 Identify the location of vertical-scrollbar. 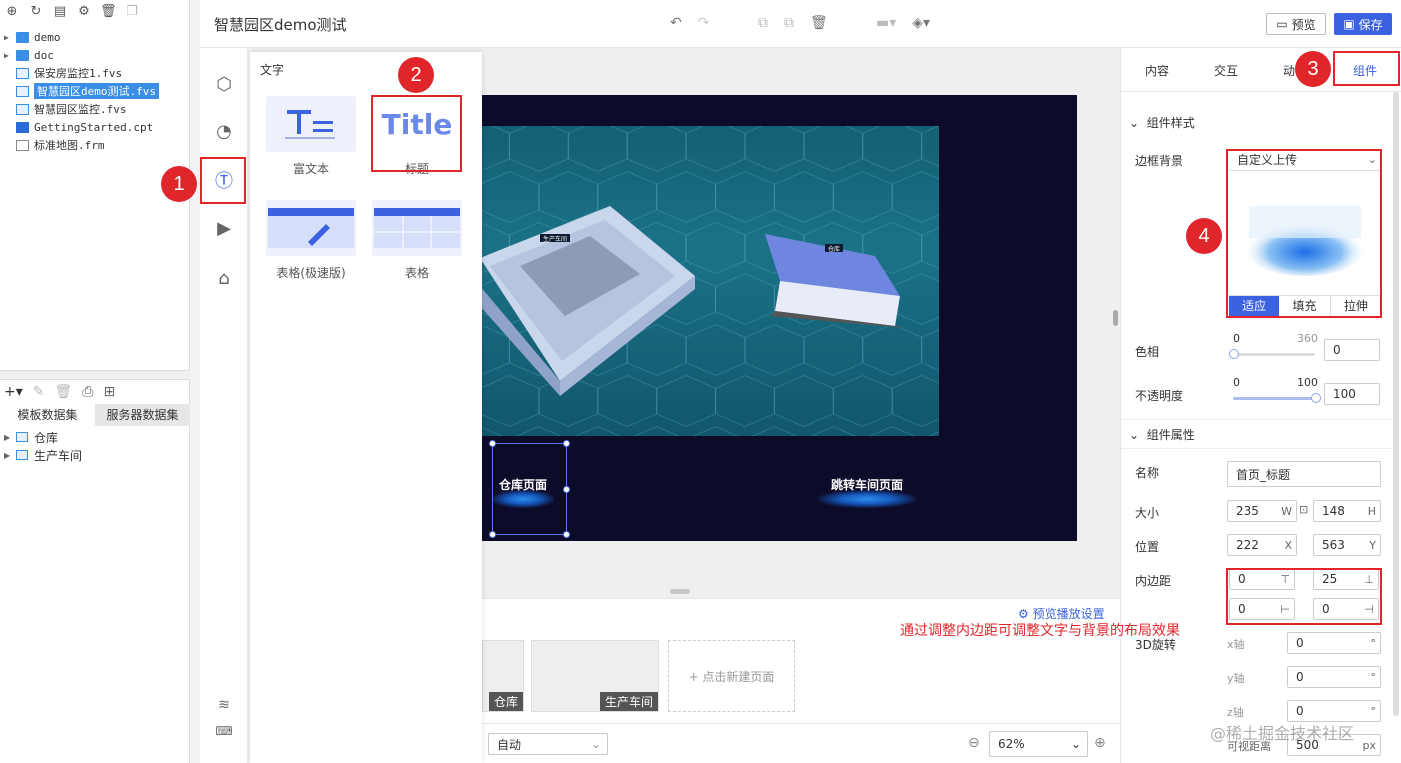
(1115, 318).